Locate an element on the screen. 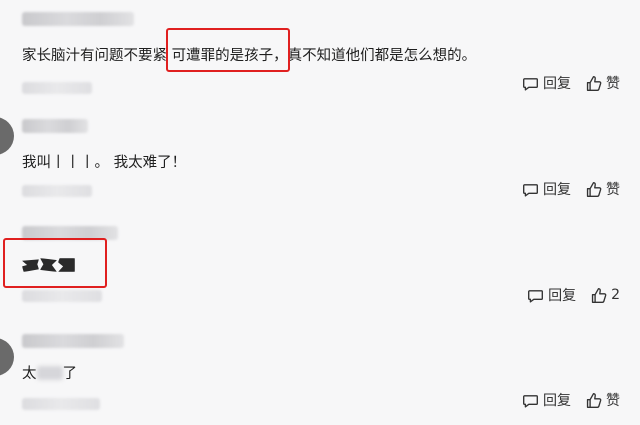 The image size is (640, 425). comment-text-before: 家长脑汁有问题不要紧 is located at coordinates (97, 56).